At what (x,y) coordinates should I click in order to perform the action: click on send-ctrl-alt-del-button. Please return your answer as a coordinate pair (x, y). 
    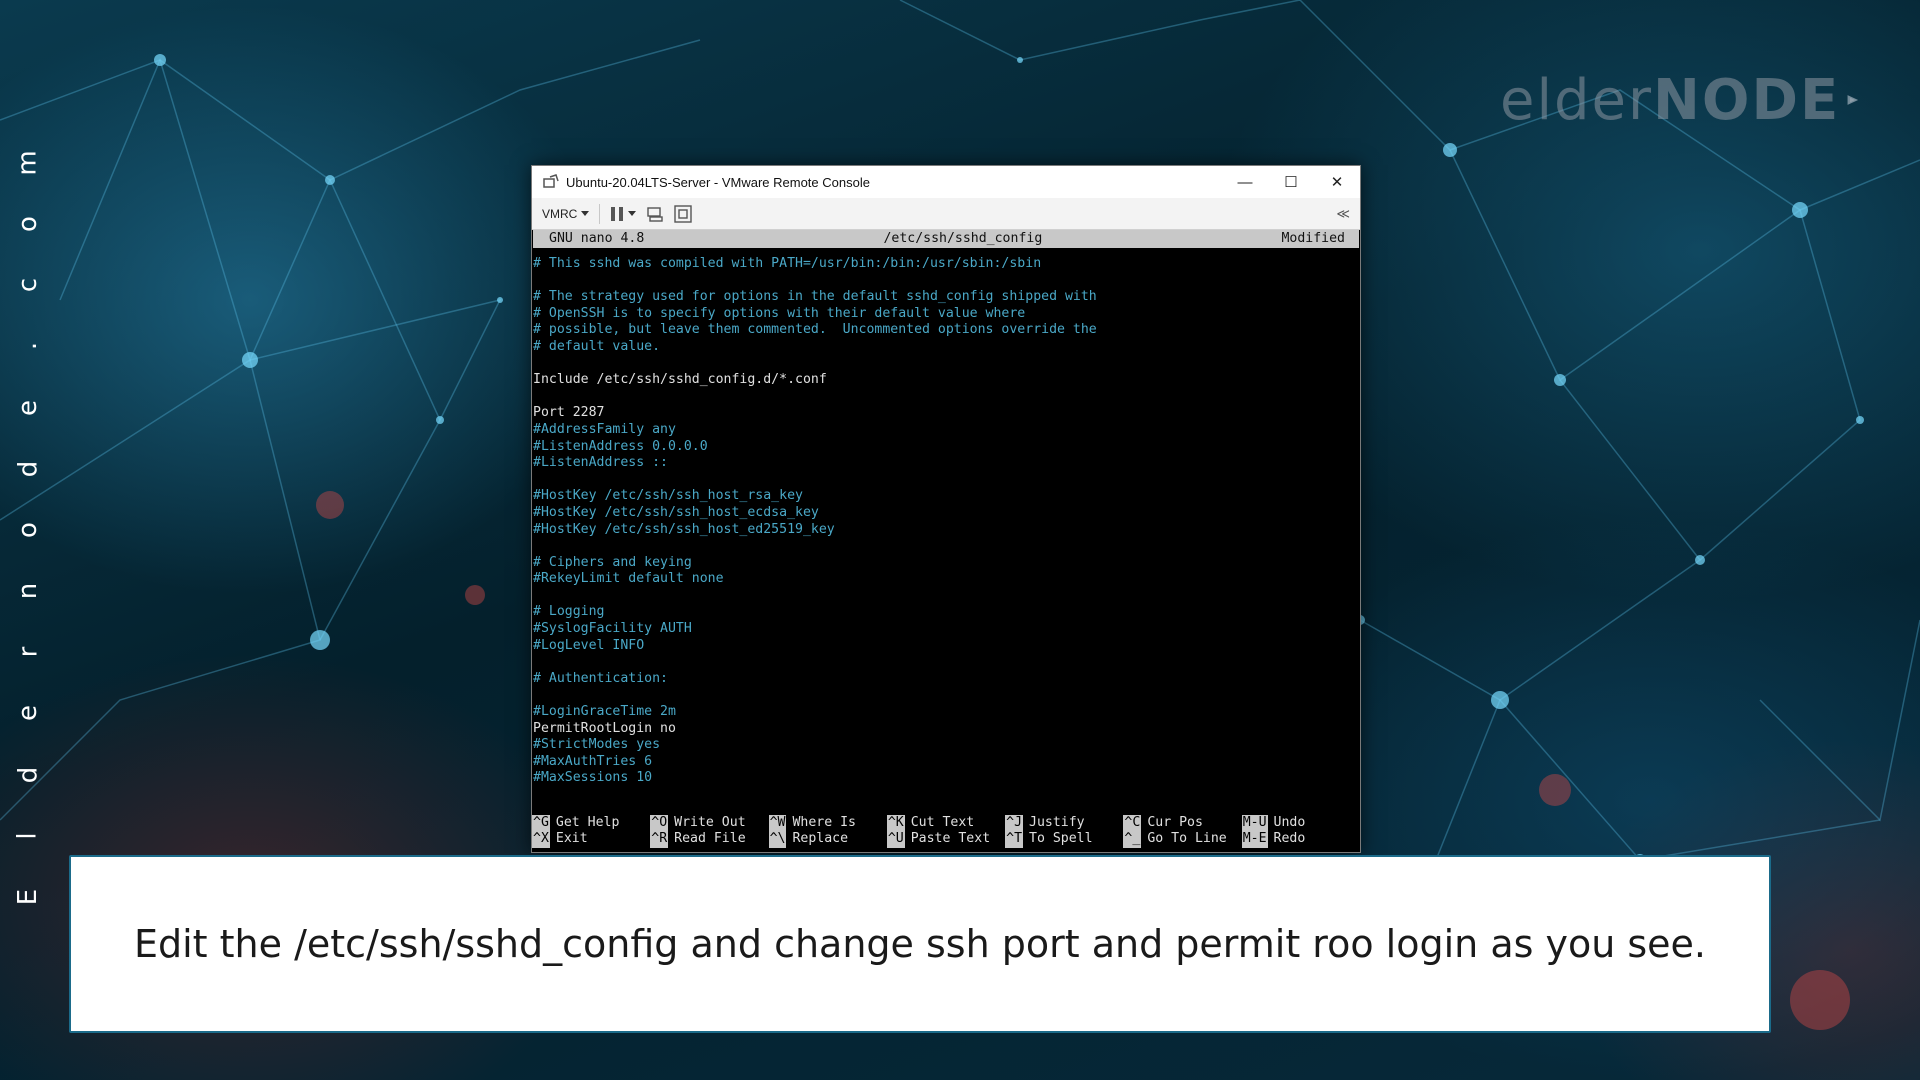
    Looking at the image, I should click on (655, 214).